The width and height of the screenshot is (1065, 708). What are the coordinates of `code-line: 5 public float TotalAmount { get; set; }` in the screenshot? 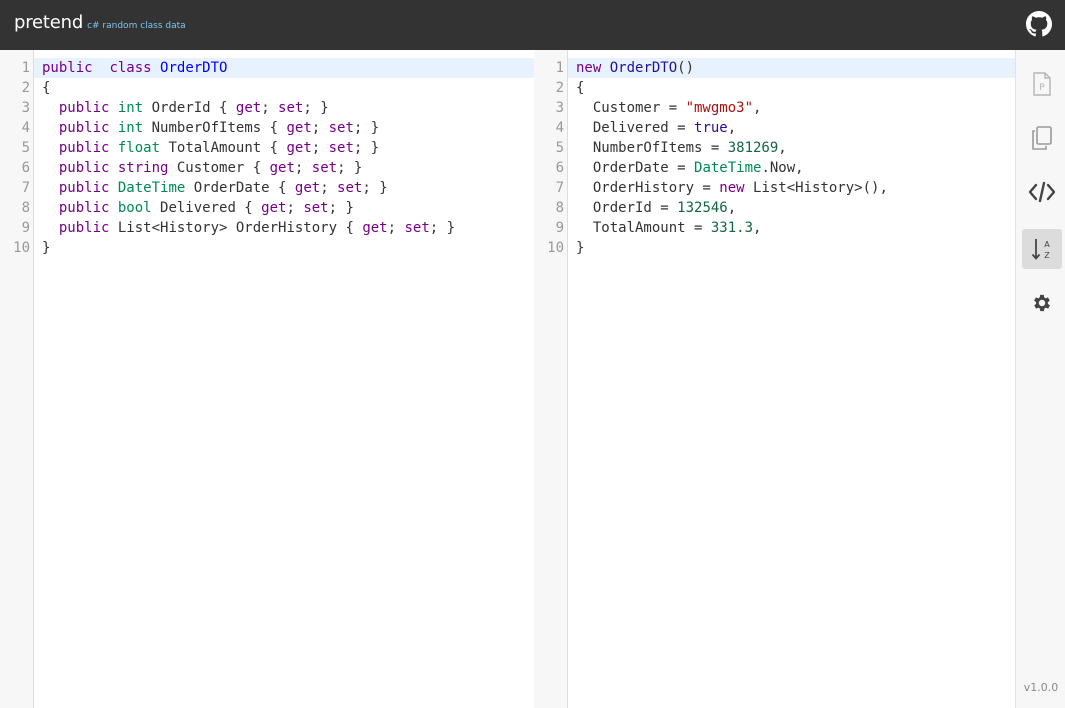 It's located at (278, 148).